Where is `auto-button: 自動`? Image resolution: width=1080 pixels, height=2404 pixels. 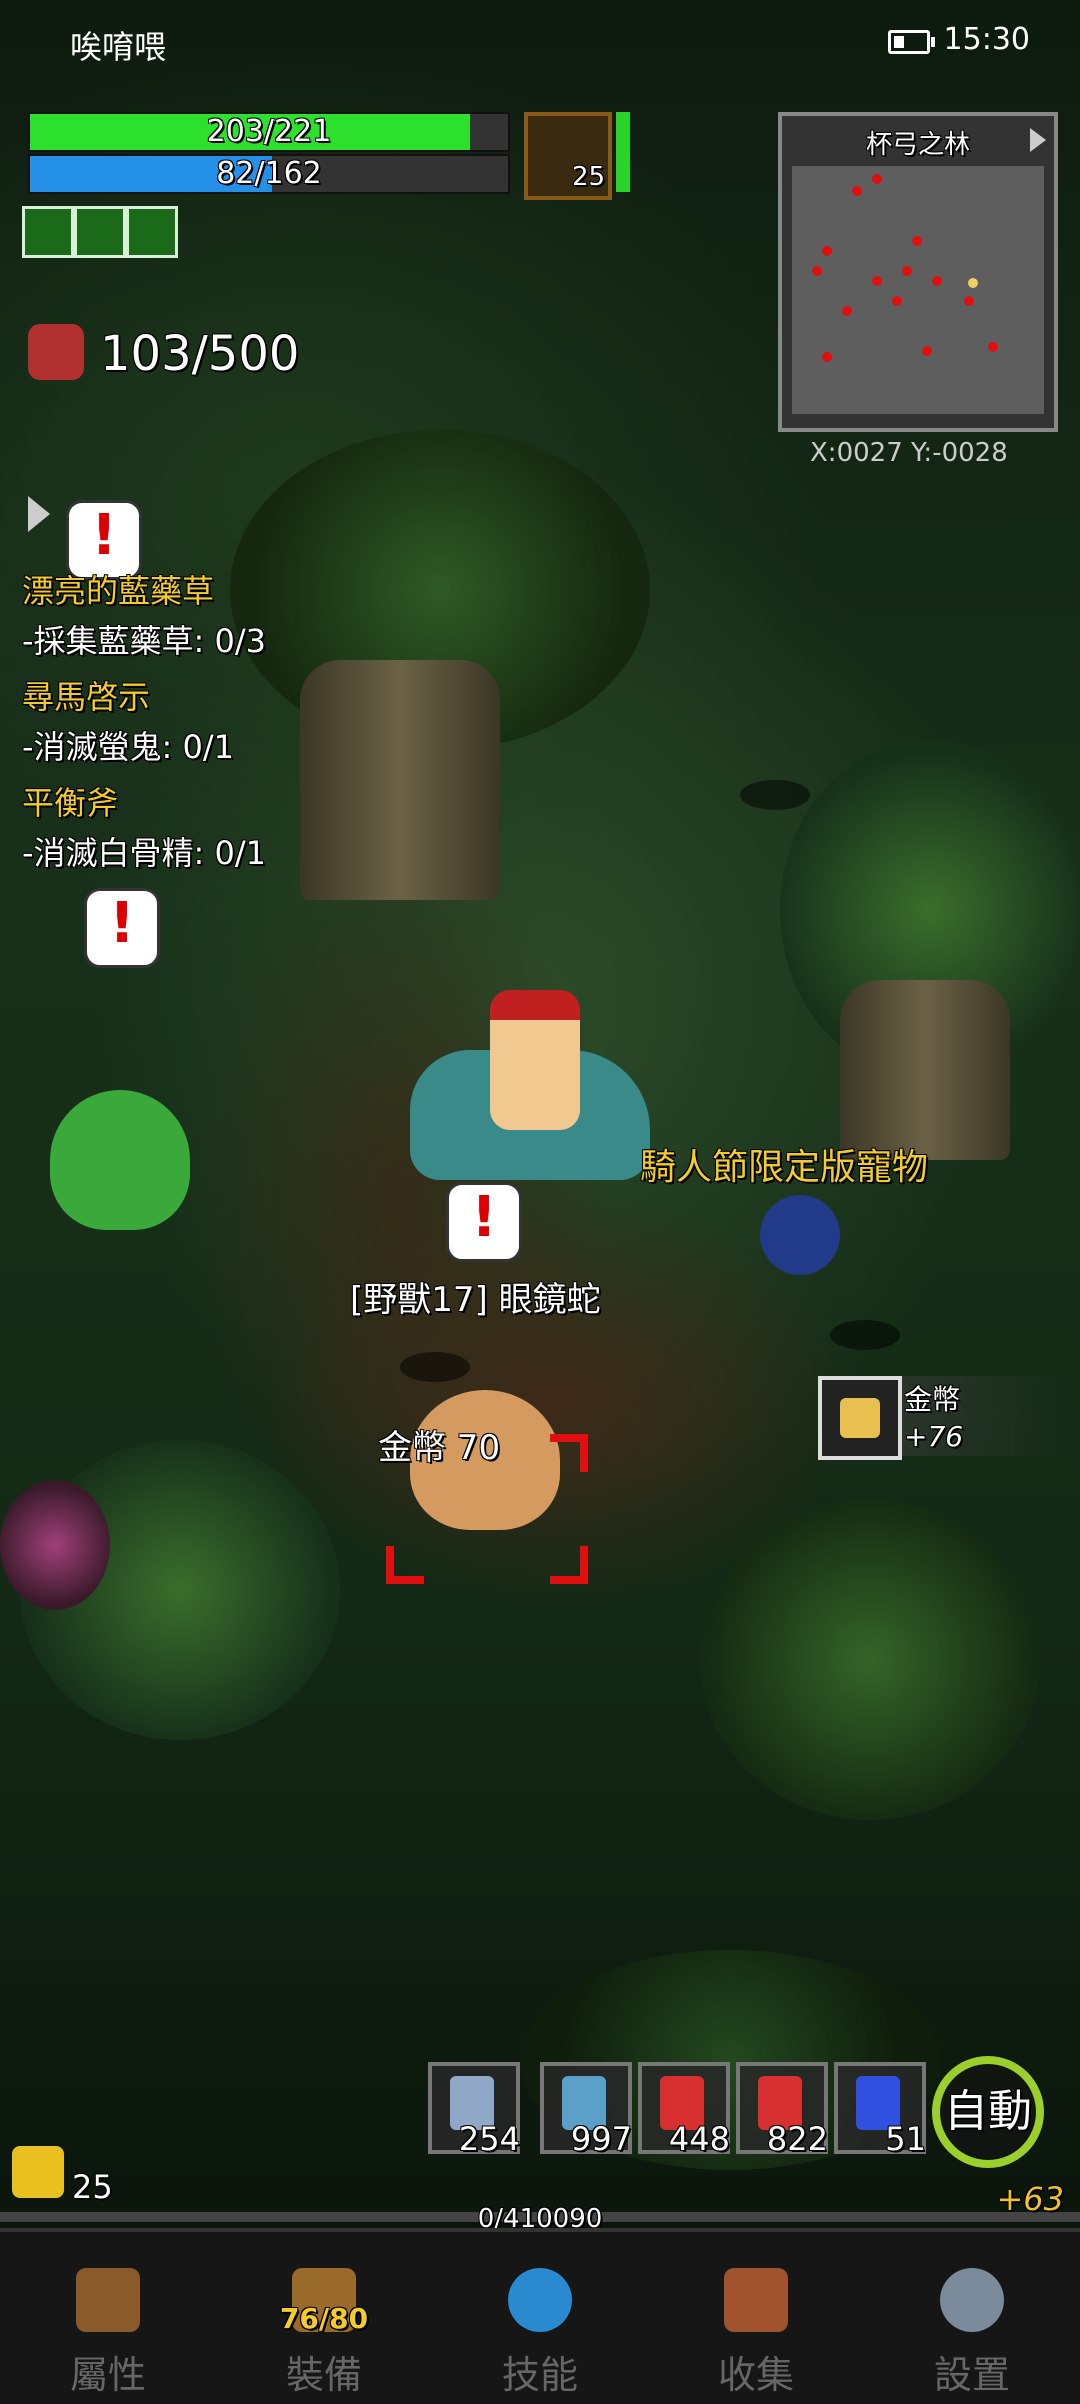 auto-button: 自動 is located at coordinates (988, 2112).